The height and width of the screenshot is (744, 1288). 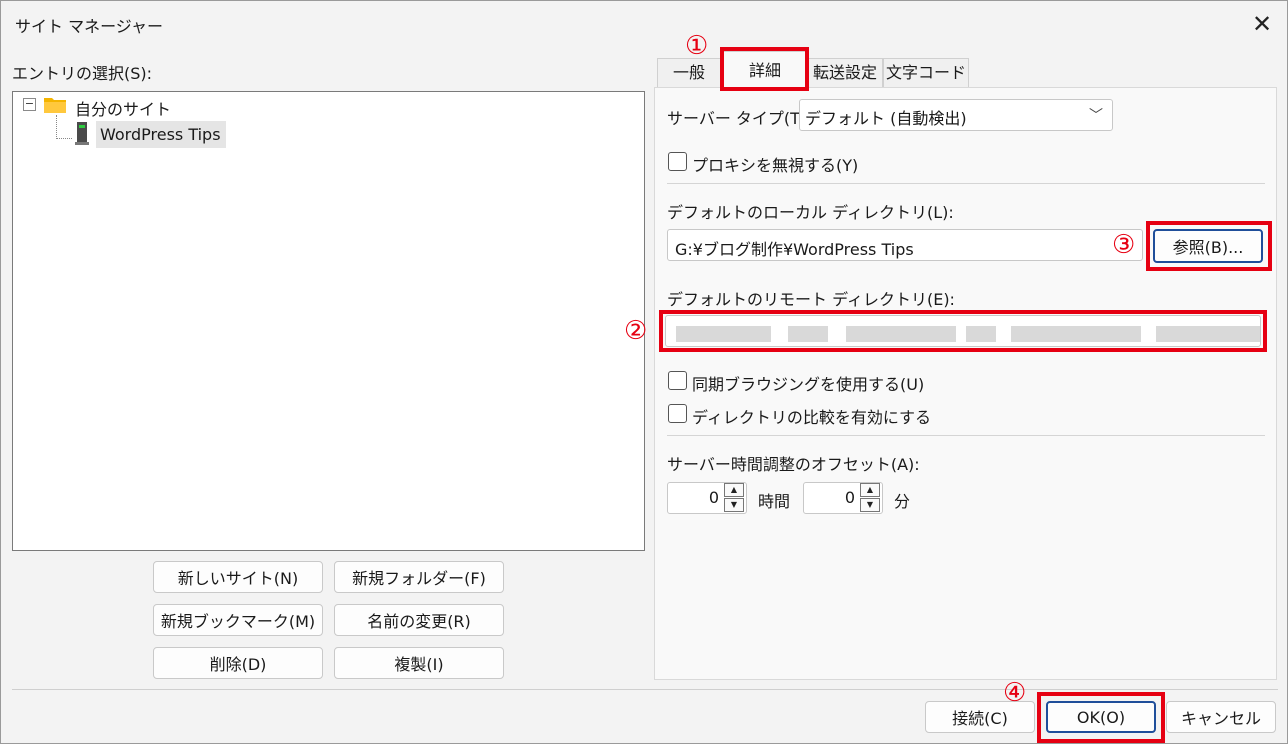 What do you see at coordinates (963, 331) in the screenshot?
I see `remote-dir-input` at bounding box center [963, 331].